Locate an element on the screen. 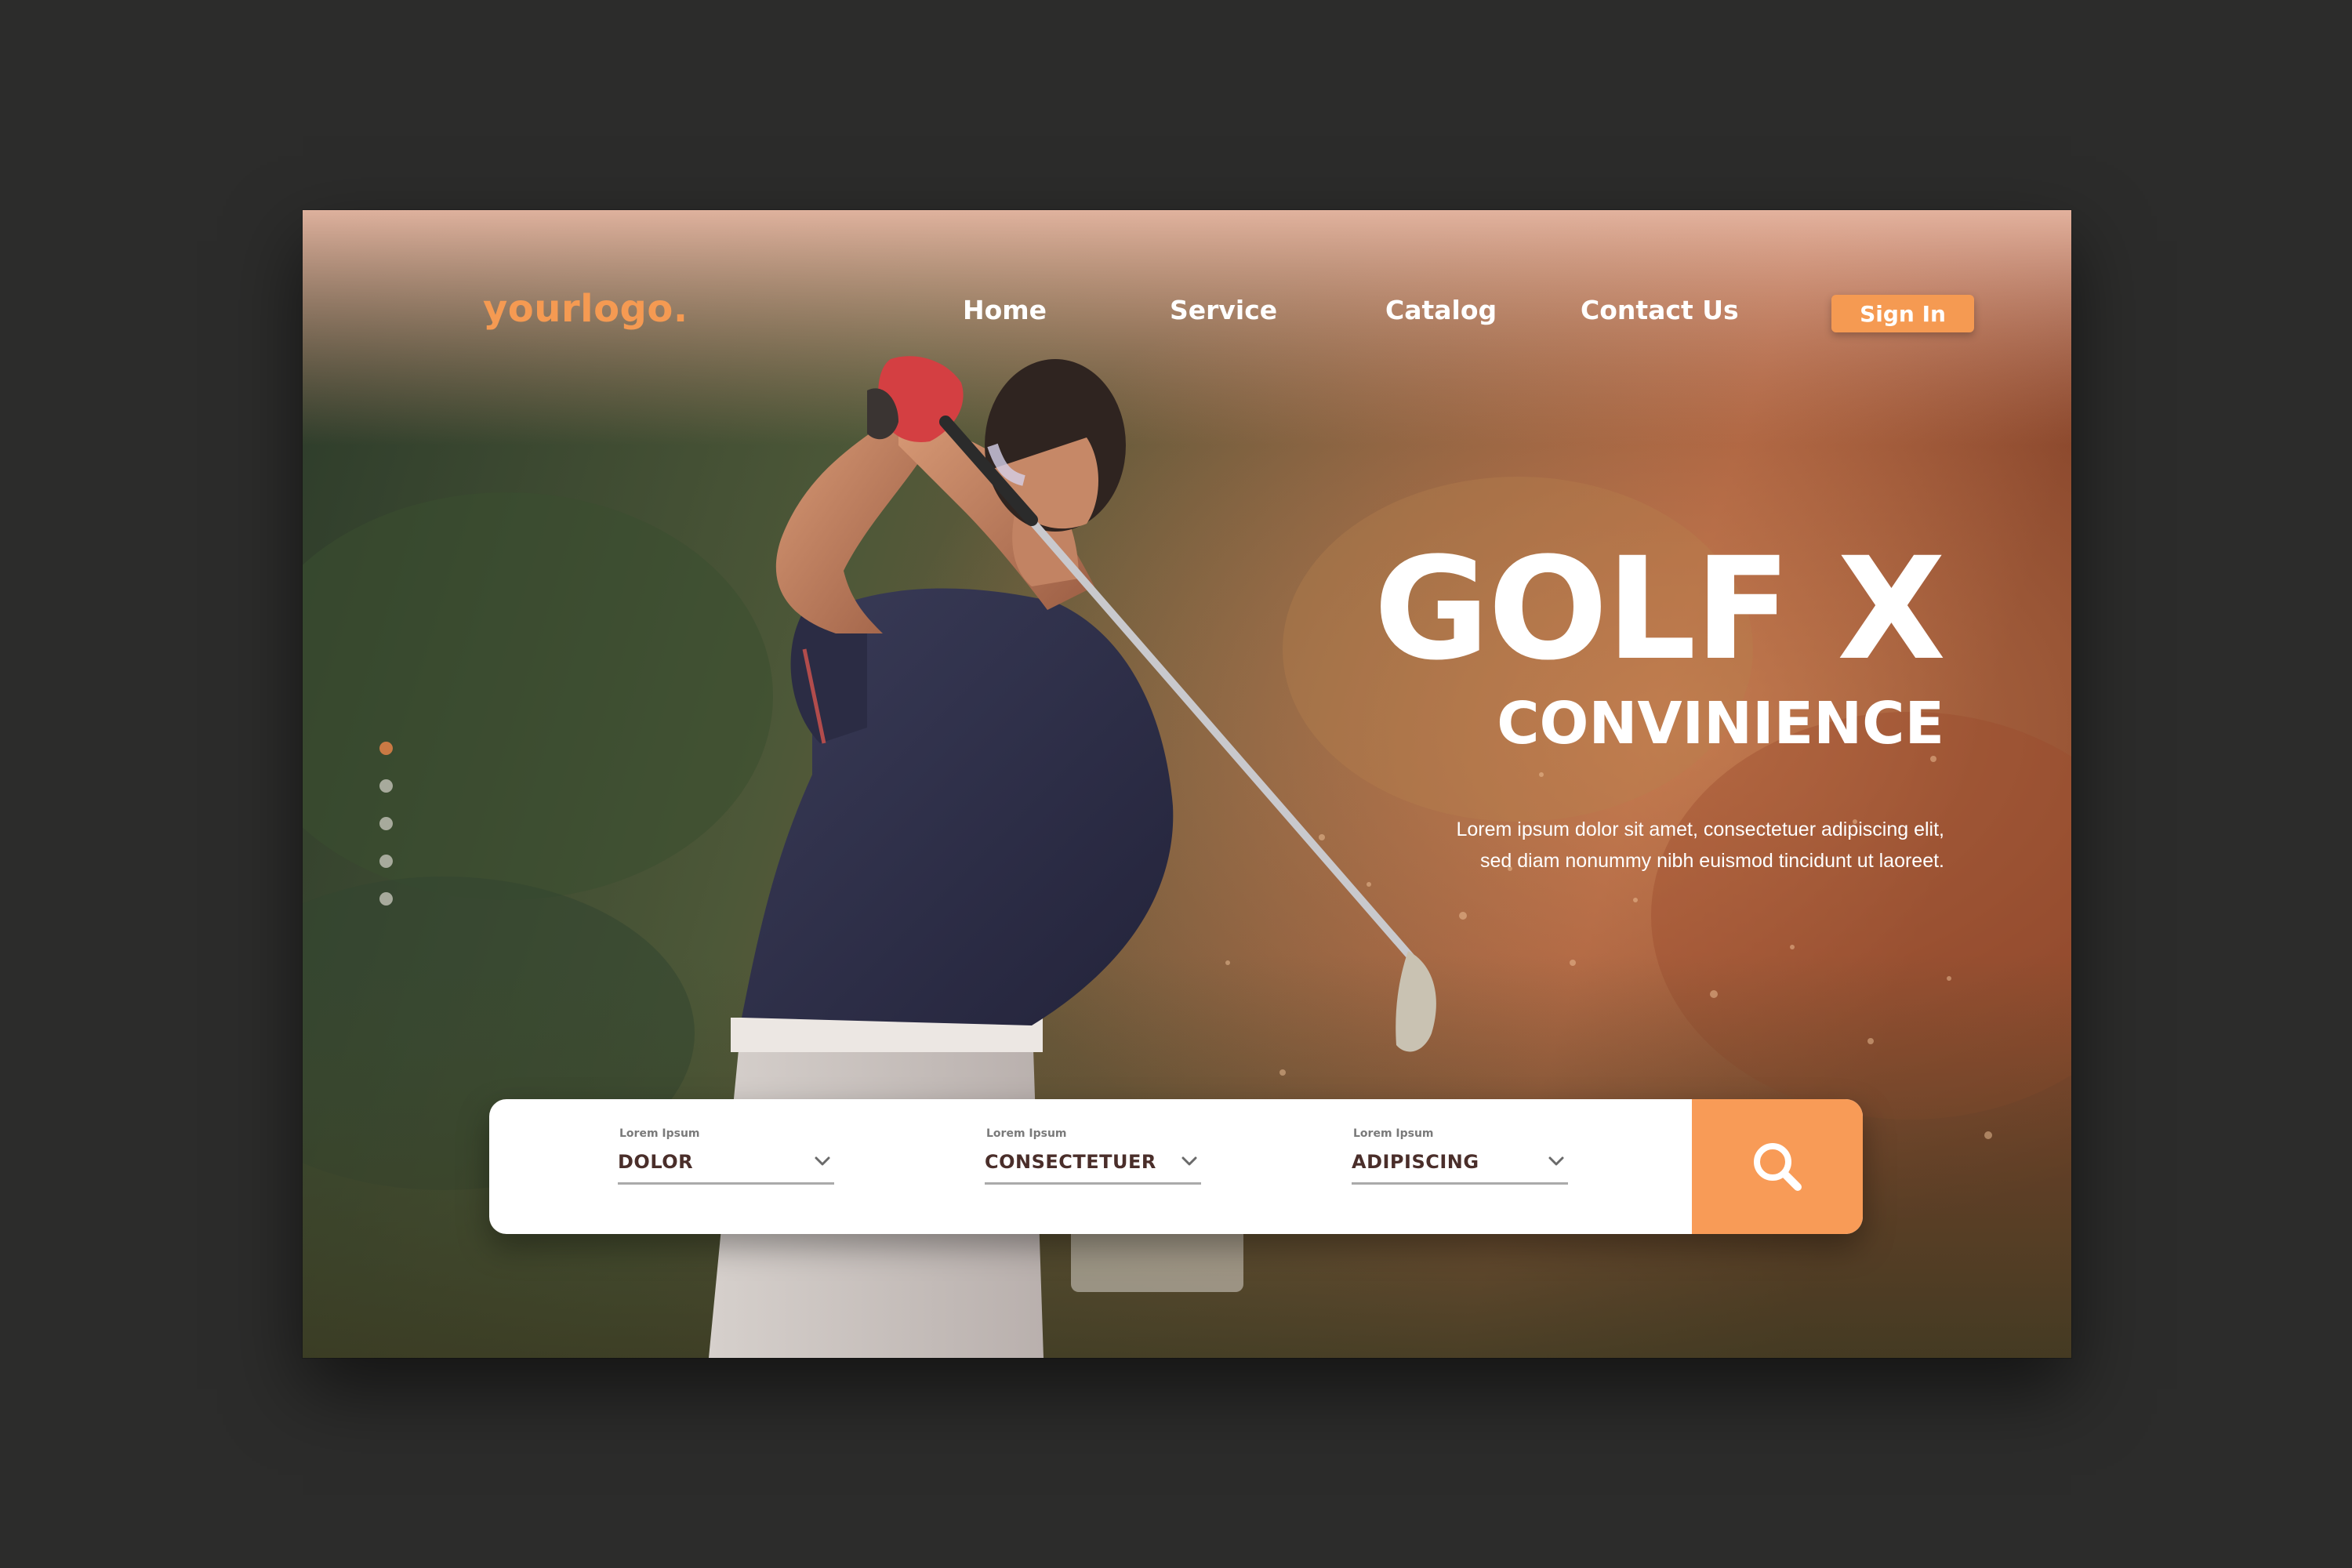 The width and height of the screenshot is (2352, 1568). sign-in-button: Sign In is located at coordinates (1902, 313).